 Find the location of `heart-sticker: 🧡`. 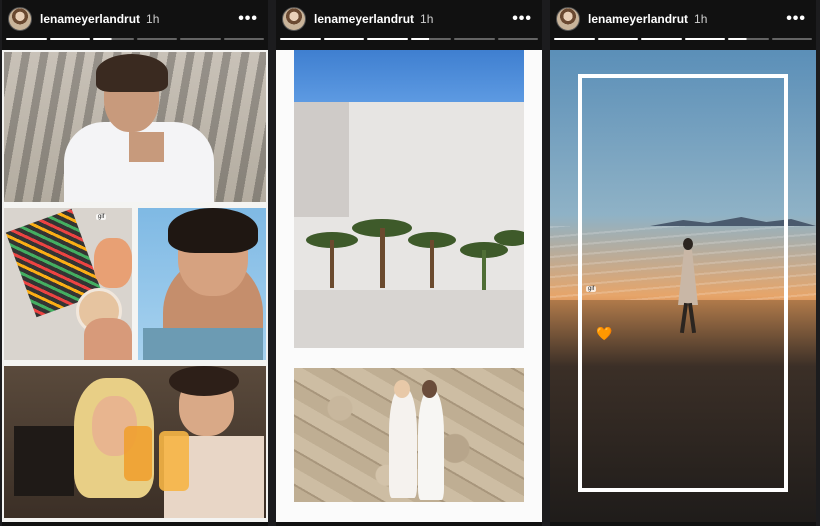

heart-sticker: 🧡 is located at coordinates (604, 333).